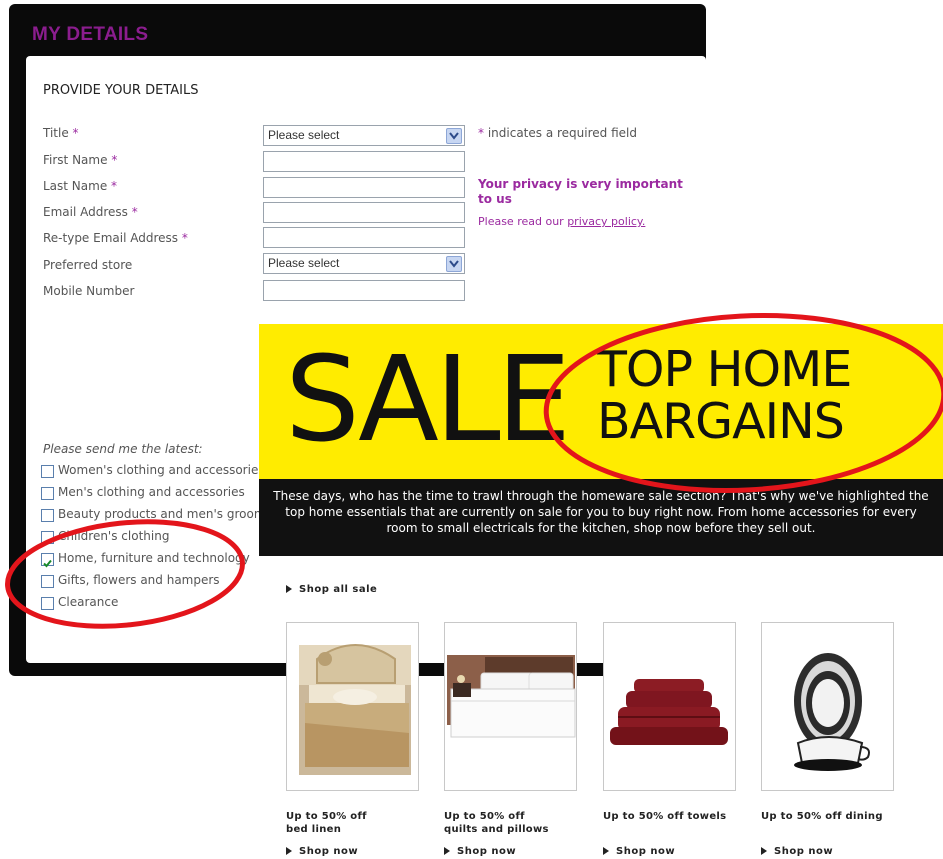 The height and width of the screenshot is (859, 943). What do you see at coordinates (88, 602) in the screenshot?
I see `checkbox-label: Clearance` at bounding box center [88, 602].